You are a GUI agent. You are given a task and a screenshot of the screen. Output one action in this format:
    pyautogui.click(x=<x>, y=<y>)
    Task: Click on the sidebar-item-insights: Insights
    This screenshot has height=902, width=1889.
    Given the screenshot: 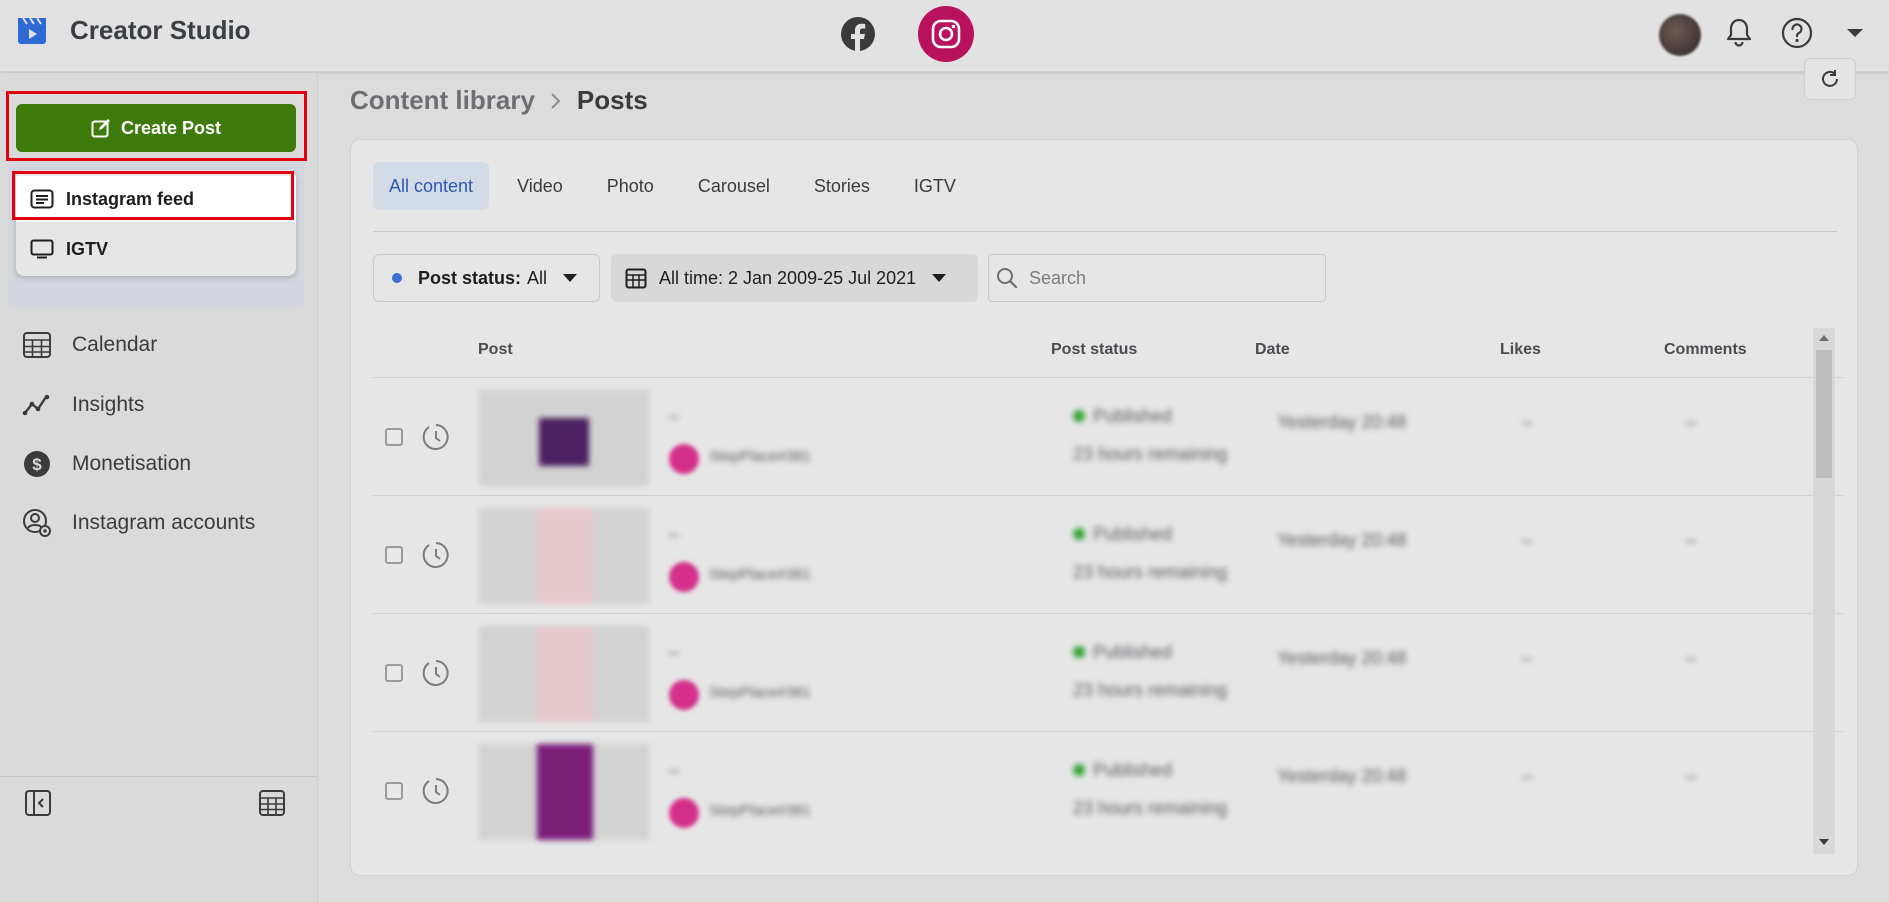 What is the action you would take?
    pyautogui.click(x=83, y=405)
    